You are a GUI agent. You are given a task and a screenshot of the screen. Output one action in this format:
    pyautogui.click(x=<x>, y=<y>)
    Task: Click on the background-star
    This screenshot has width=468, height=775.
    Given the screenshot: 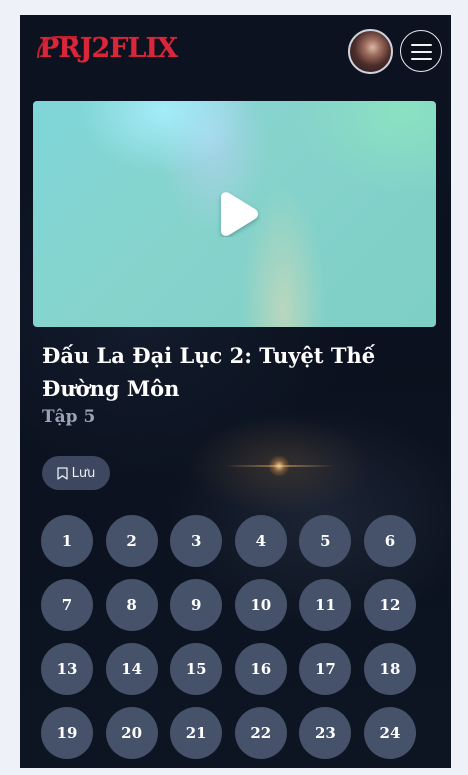 What is the action you would take?
    pyautogui.click(x=279, y=466)
    